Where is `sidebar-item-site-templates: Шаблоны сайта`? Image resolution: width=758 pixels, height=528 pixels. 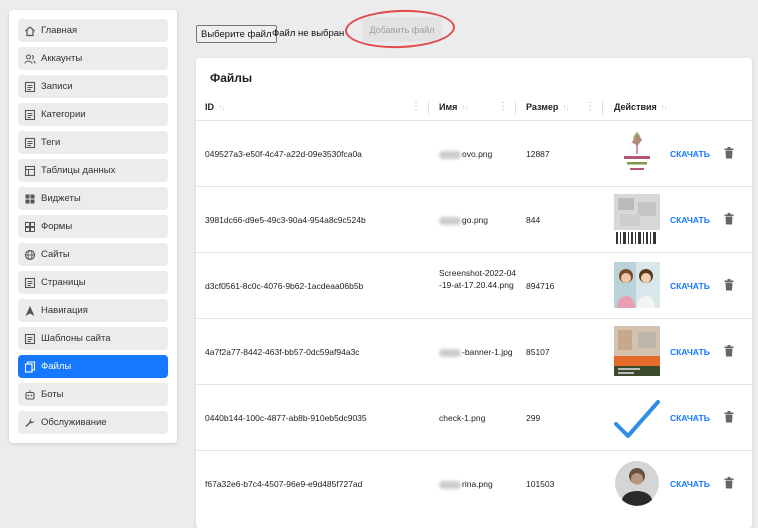 sidebar-item-site-templates: Шаблоны сайта is located at coordinates (93, 338).